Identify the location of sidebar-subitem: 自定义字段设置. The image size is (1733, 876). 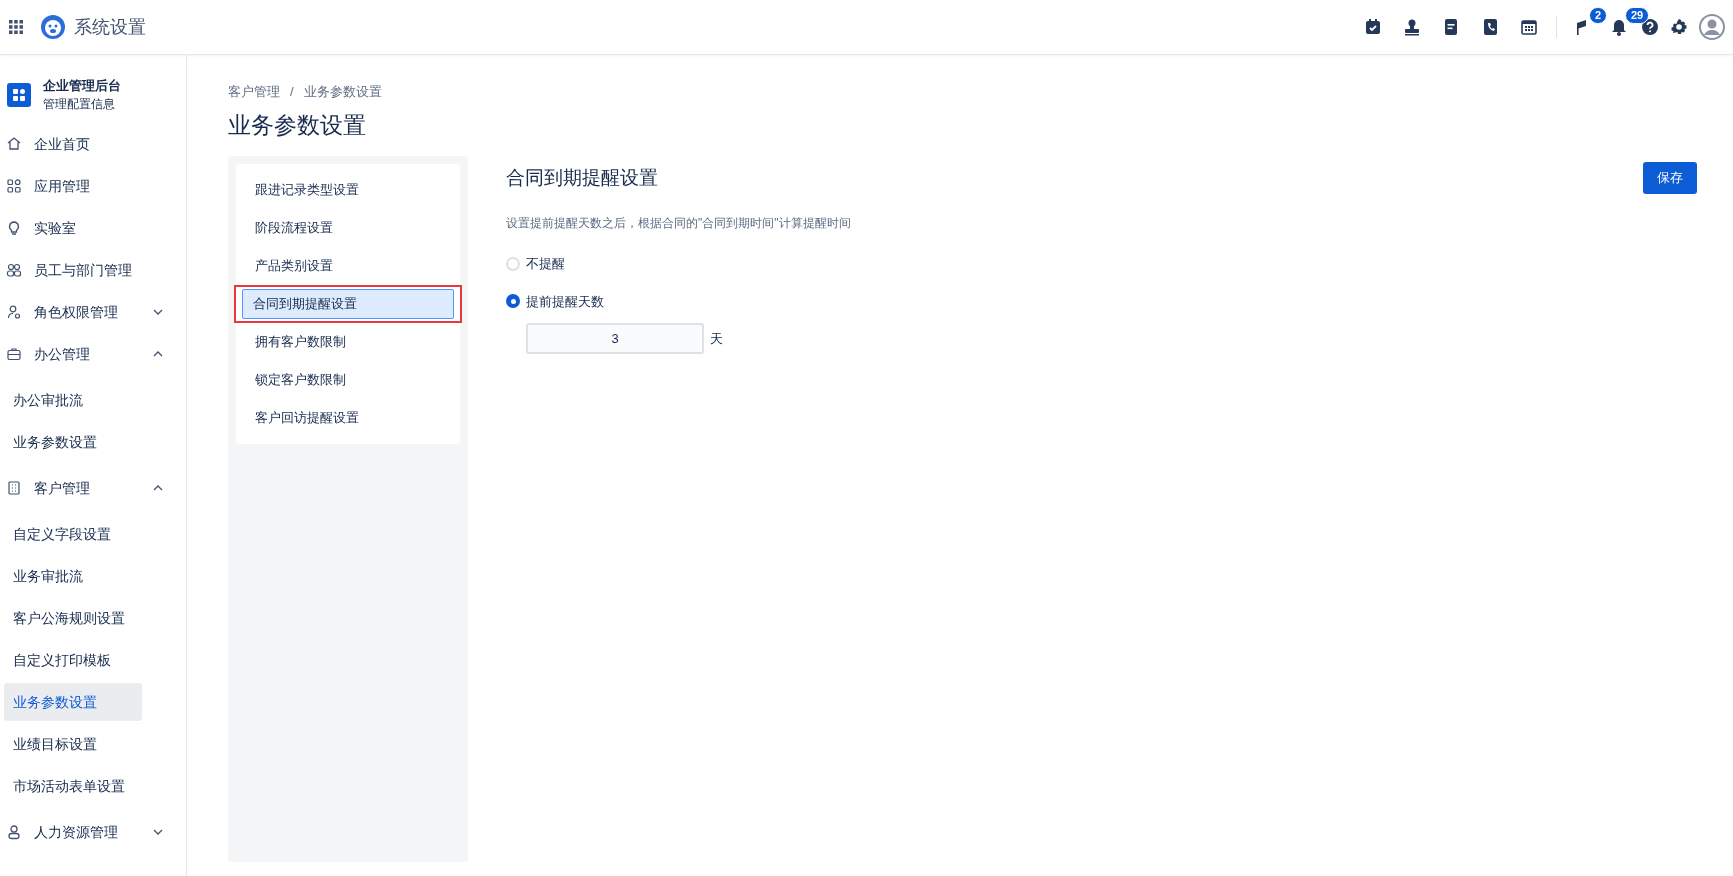
(93, 534).